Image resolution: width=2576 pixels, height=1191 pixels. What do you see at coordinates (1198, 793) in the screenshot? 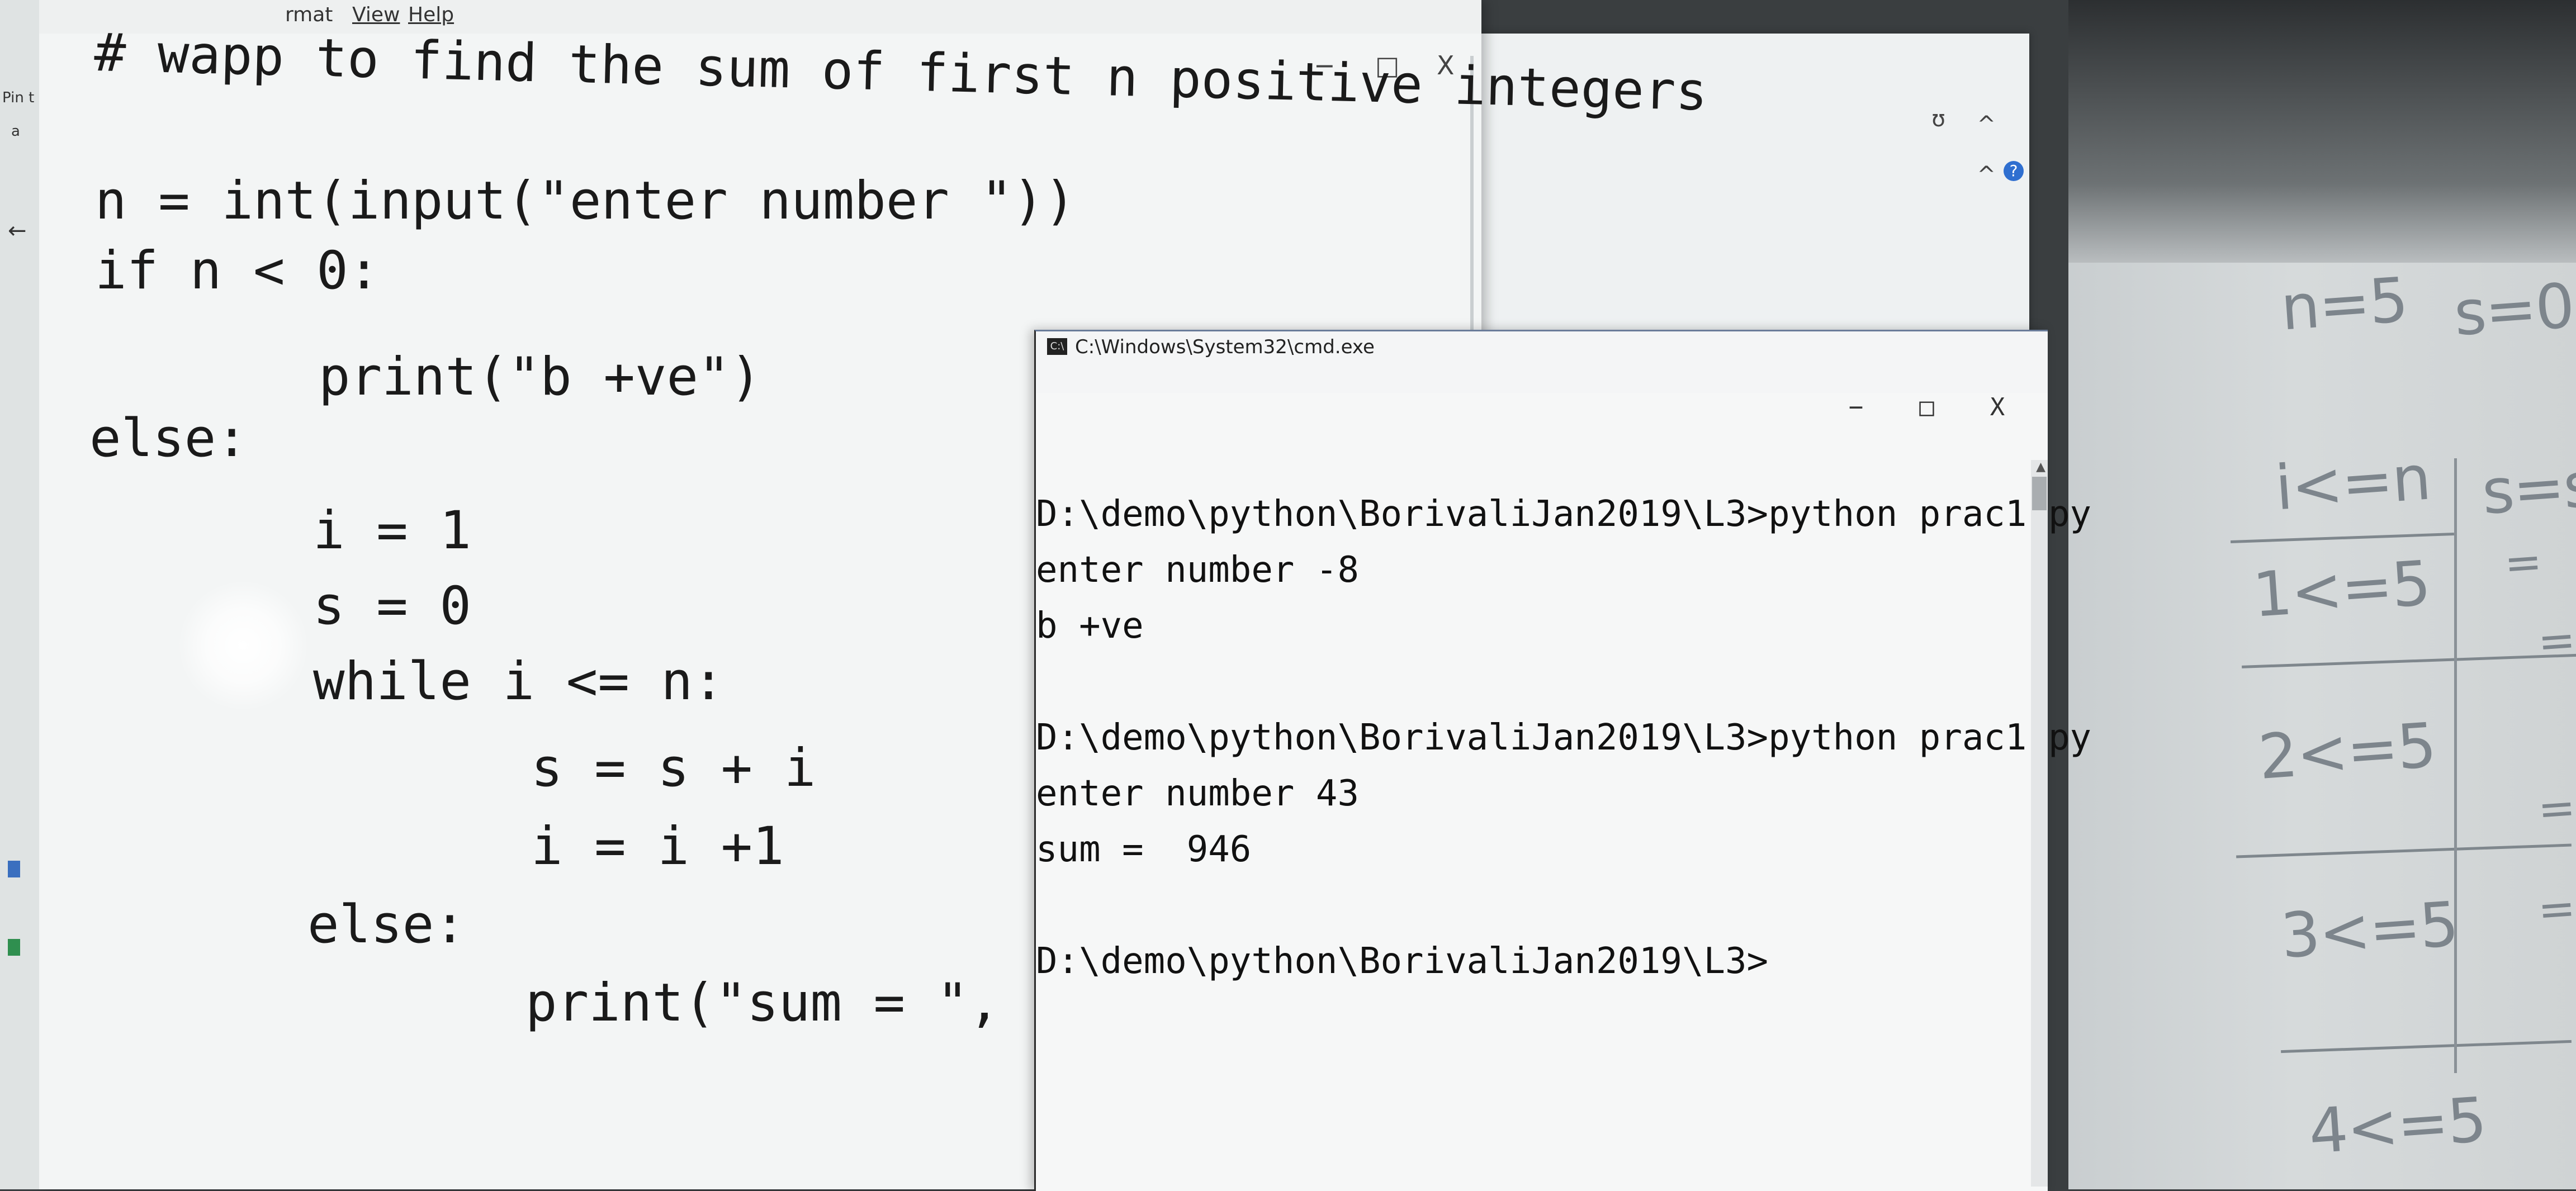
I see `cmd-output-line: enter number 43` at bounding box center [1198, 793].